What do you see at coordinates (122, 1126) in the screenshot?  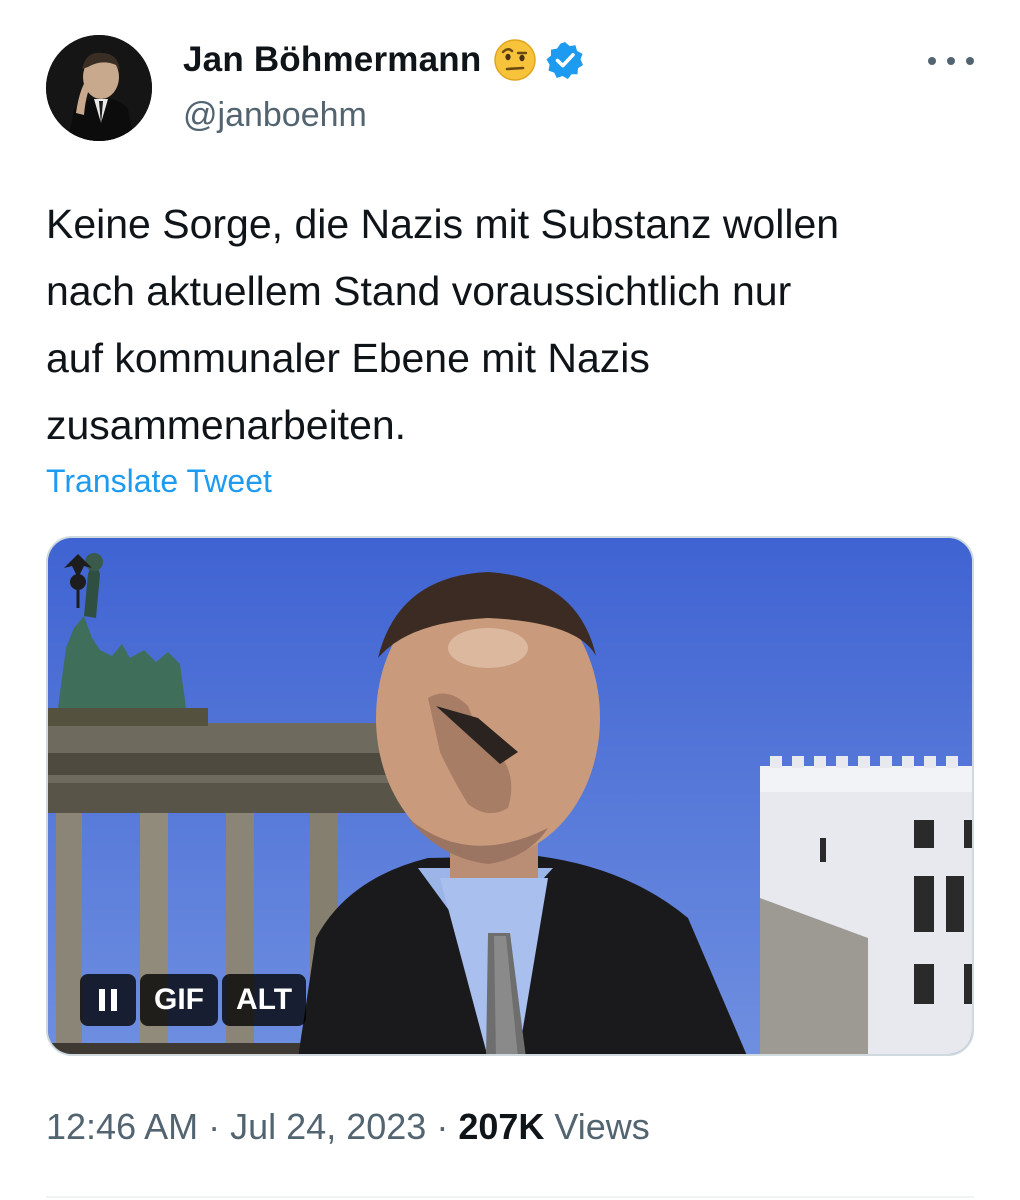 I see `tweet-time: 12:46 AM` at bounding box center [122, 1126].